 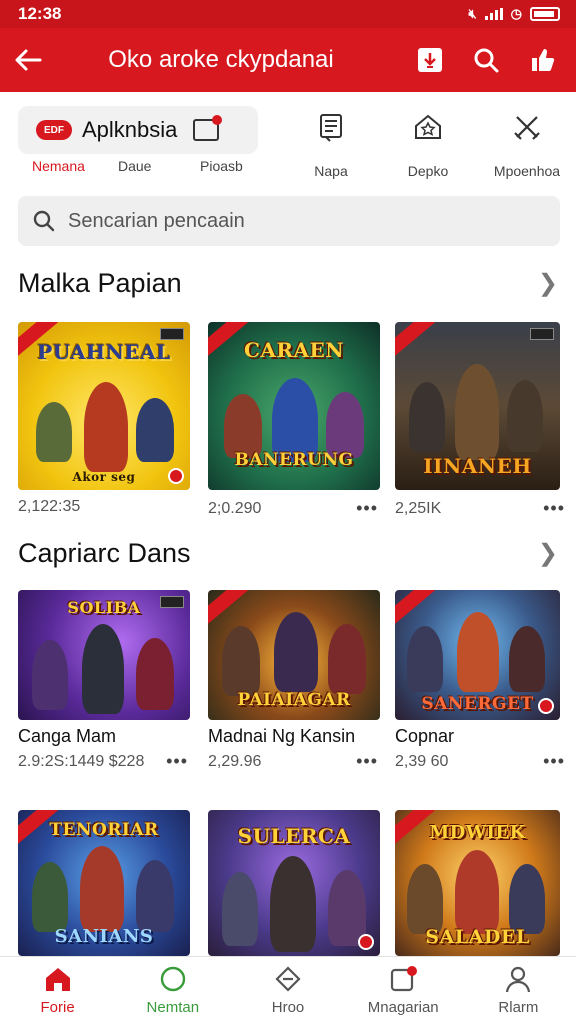 What do you see at coordinates (294, 406) in the screenshot?
I see `game-thumbnail: CARAEN BANERUNG` at bounding box center [294, 406].